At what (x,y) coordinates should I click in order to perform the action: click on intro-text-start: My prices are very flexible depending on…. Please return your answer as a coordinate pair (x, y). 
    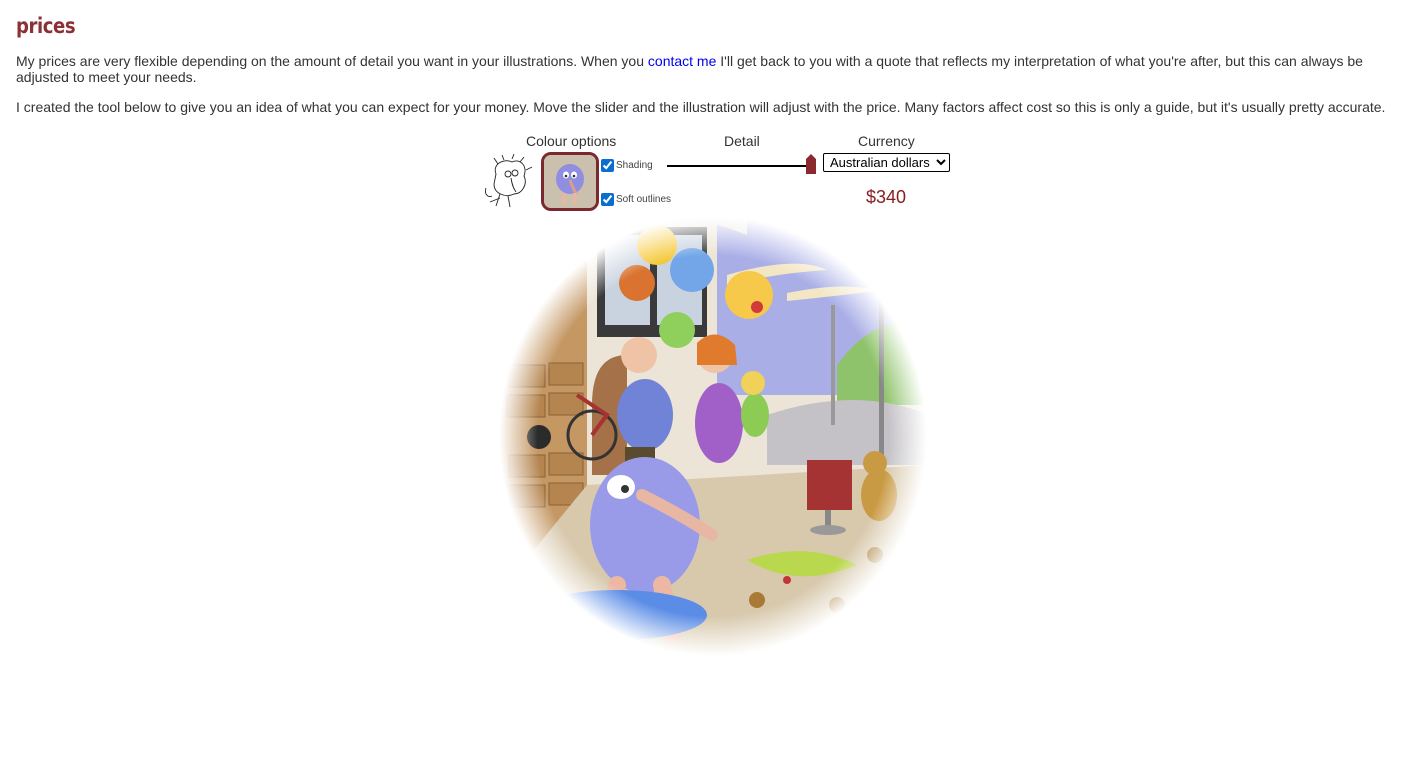
    Looking at the image, I should click on (332, 61).